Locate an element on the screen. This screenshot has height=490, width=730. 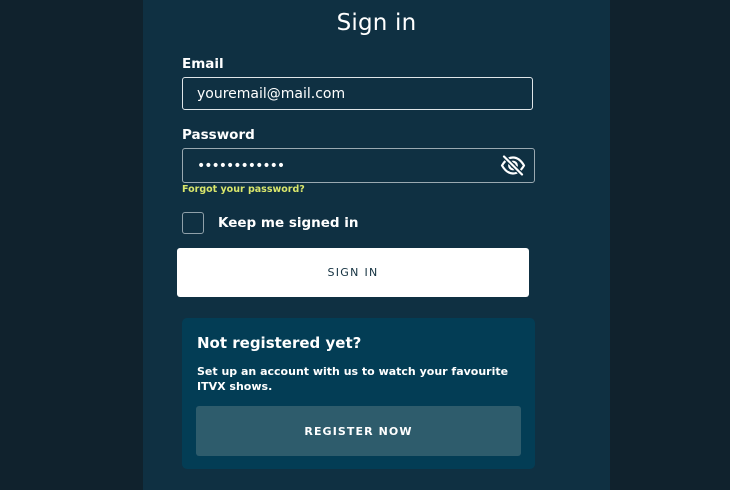
eye-slash-icon is located at coordinates (513, 165).